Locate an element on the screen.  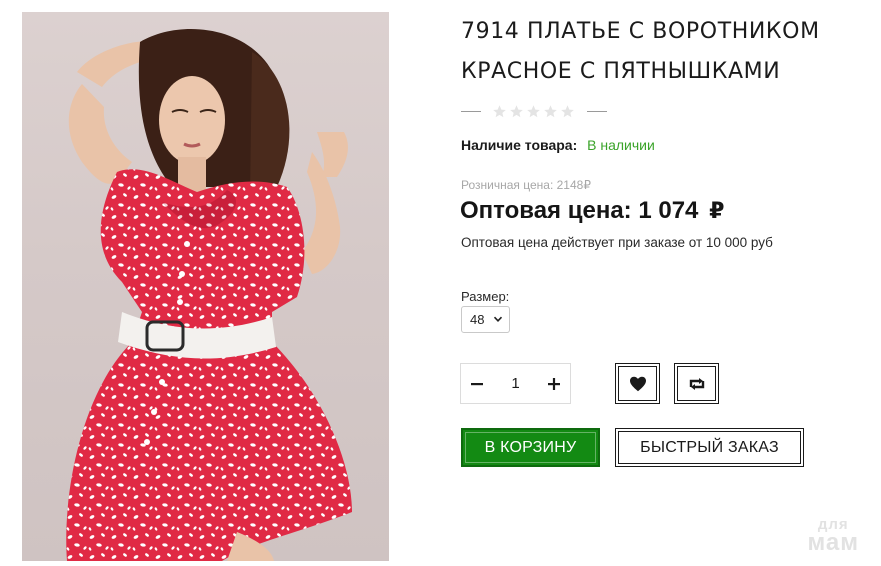
quick-order-button: БЫСТРЫЙ ЗАКАЗ is located at coordinates (709, 447).